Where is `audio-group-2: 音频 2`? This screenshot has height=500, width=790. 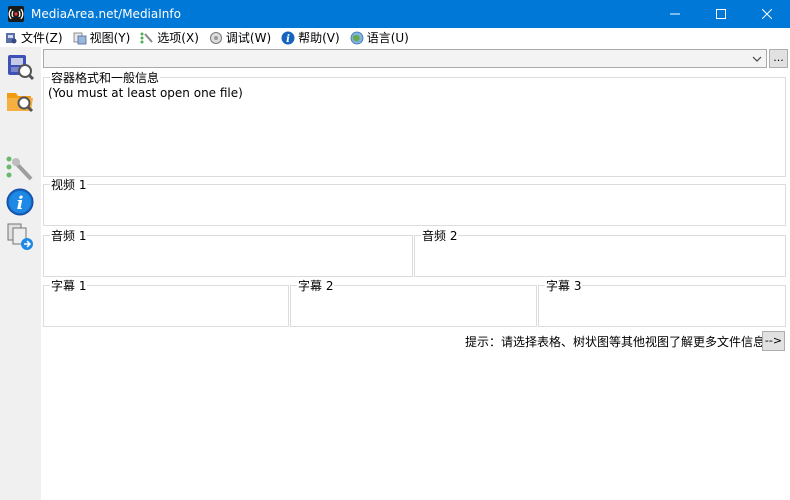
audio-group-2: 音频 2 is located at coordinates (600, 253).